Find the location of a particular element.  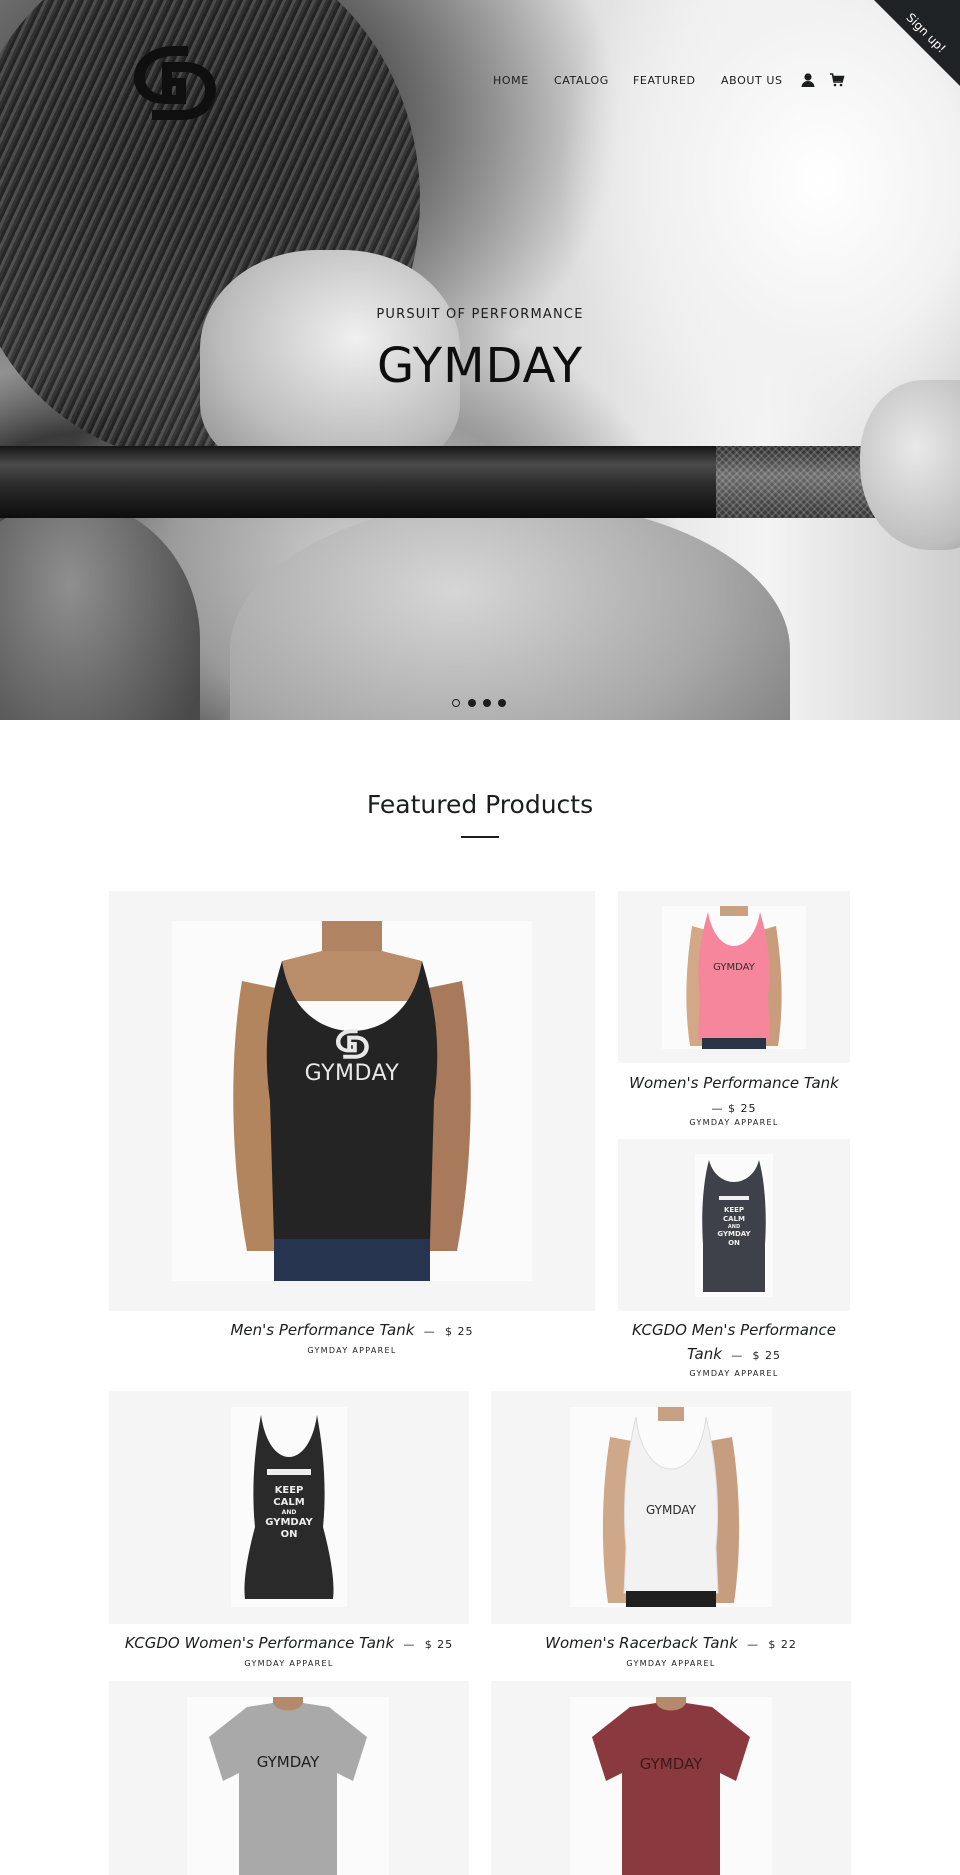

product-title: Women's Racerback Tank is located at coordinates (641, 1643).